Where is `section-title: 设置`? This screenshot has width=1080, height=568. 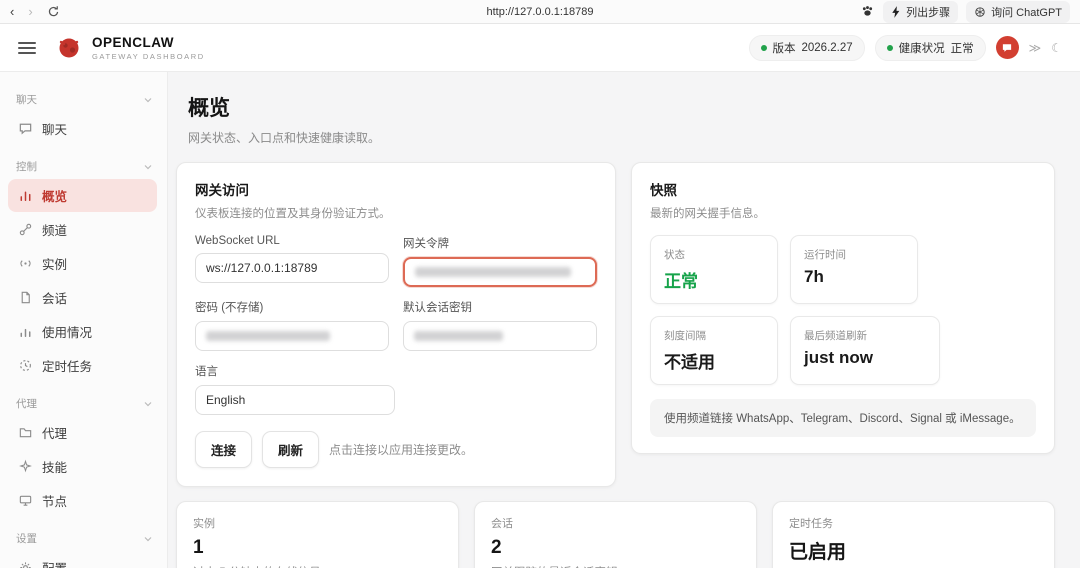 section-title: 设置 is located at coordinates (26, 539).